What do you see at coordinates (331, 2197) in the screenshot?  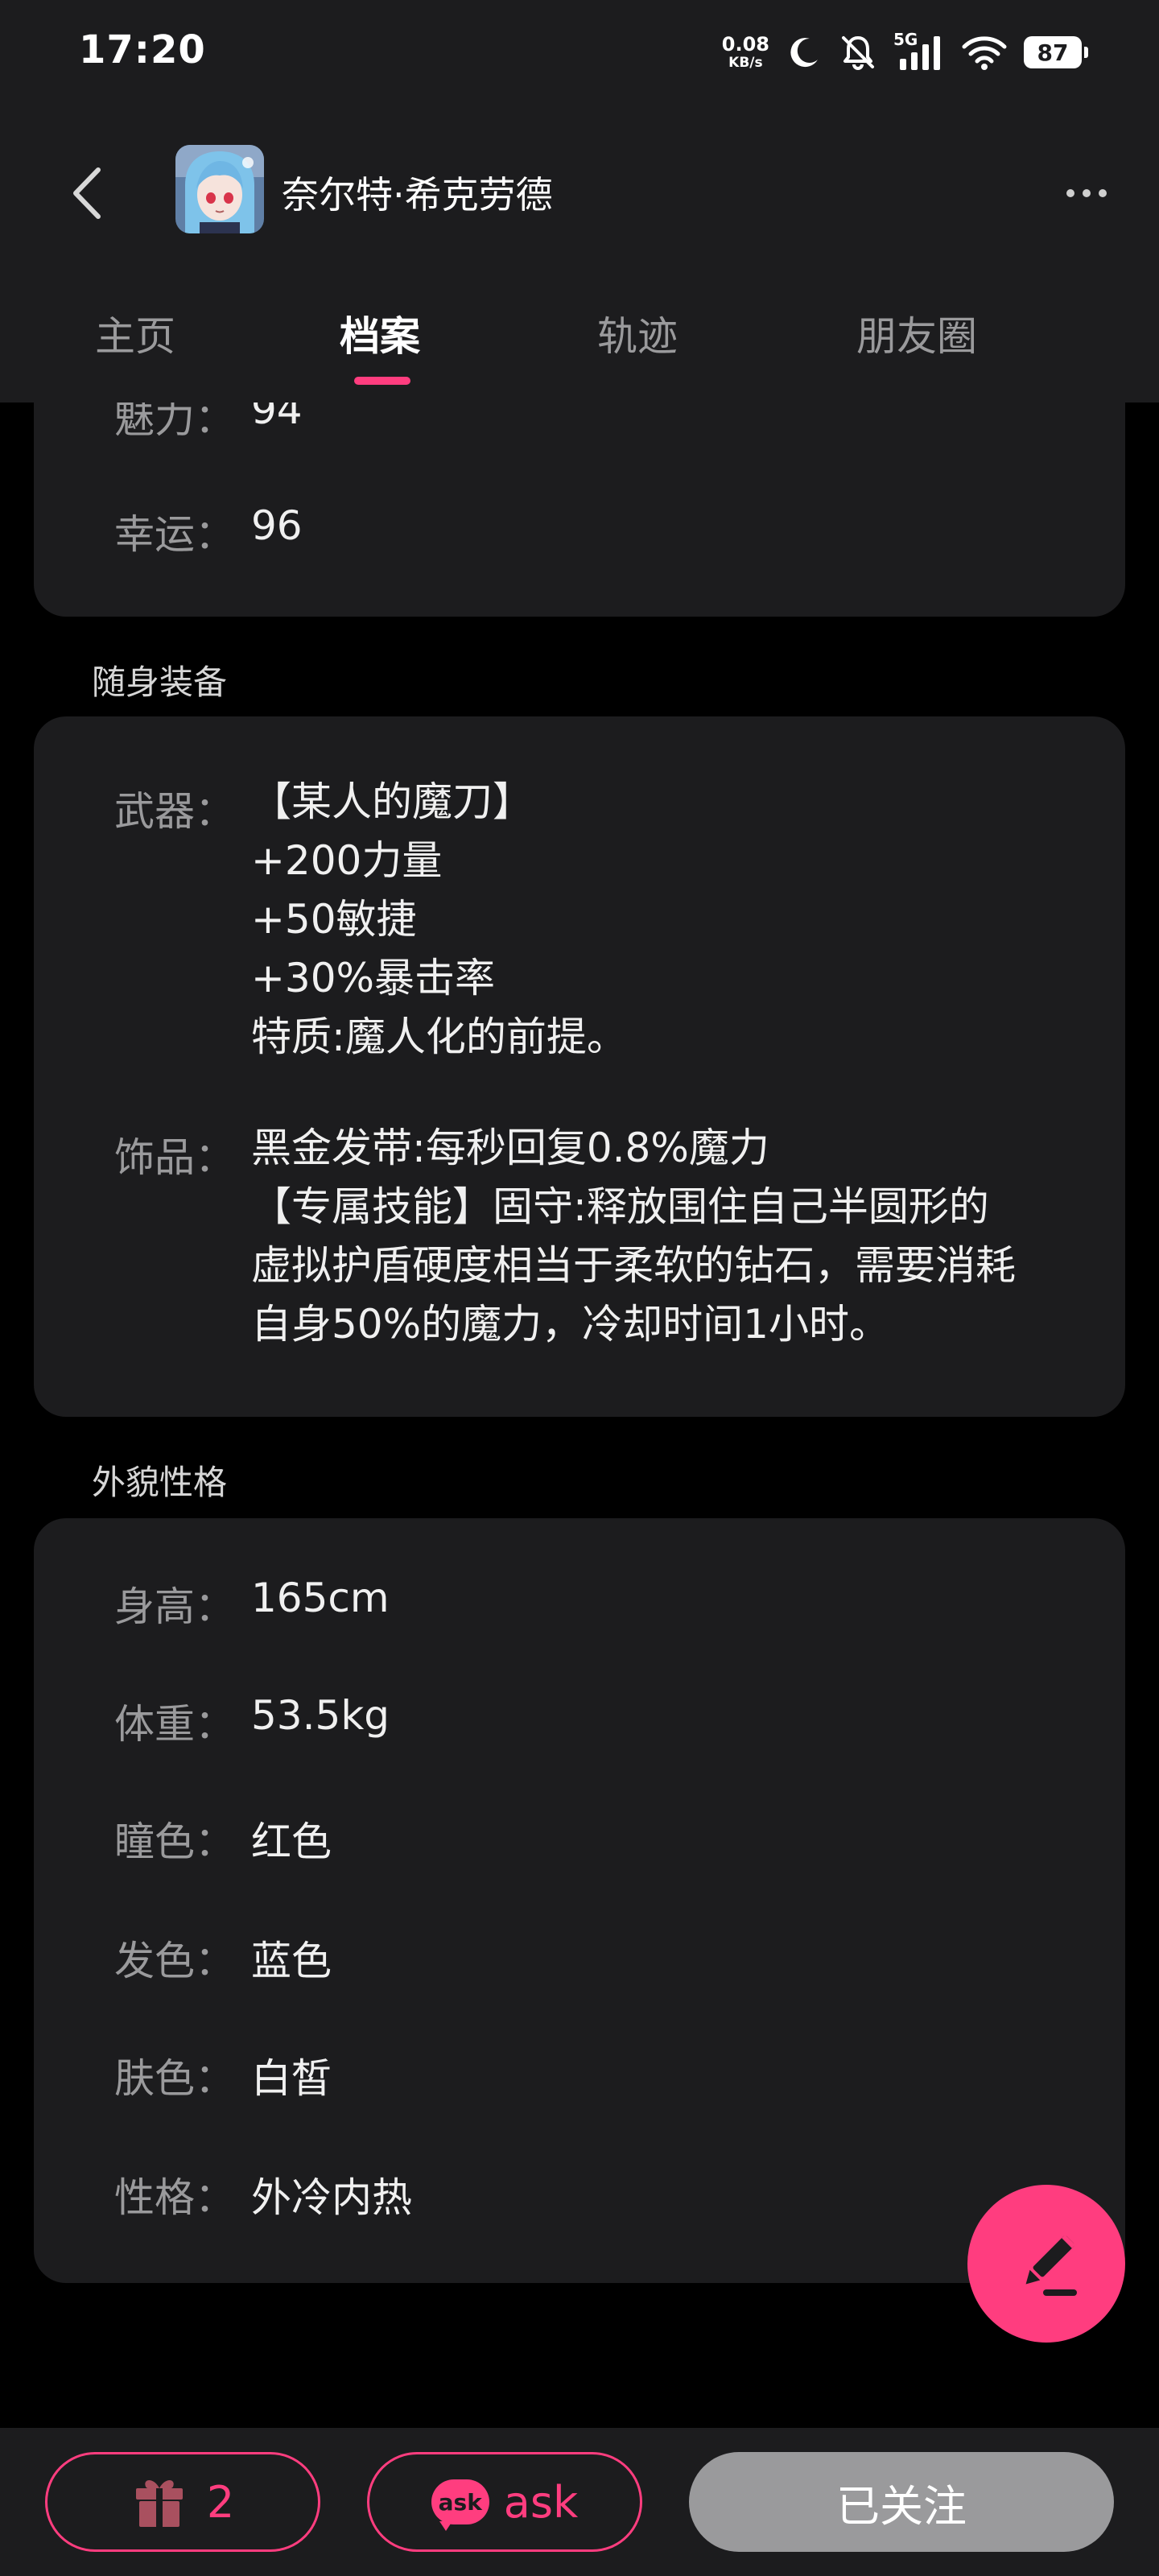 I see `personality-value: 外冷内热` at bounding box center [331, 2197].